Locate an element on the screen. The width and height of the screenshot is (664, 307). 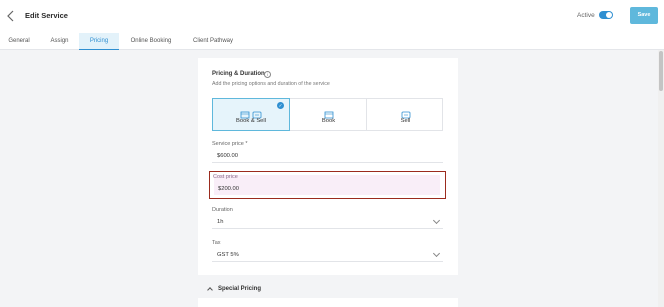
check-icon: ✓ is located at coordinates (280, 105).